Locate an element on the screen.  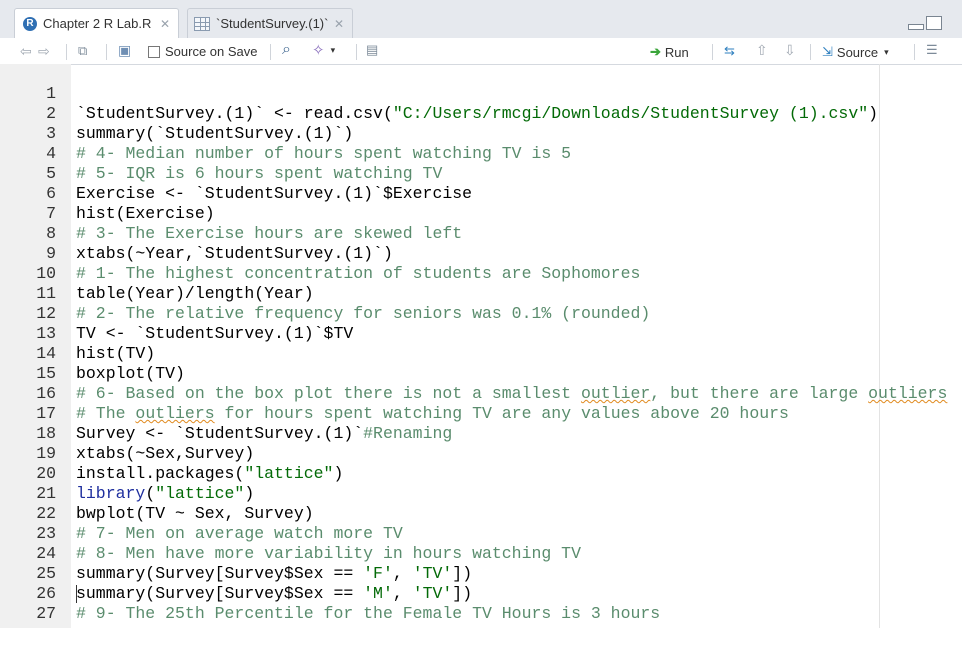
source-button: ⇲ Source ▾ is located at coordinates (855, 52).